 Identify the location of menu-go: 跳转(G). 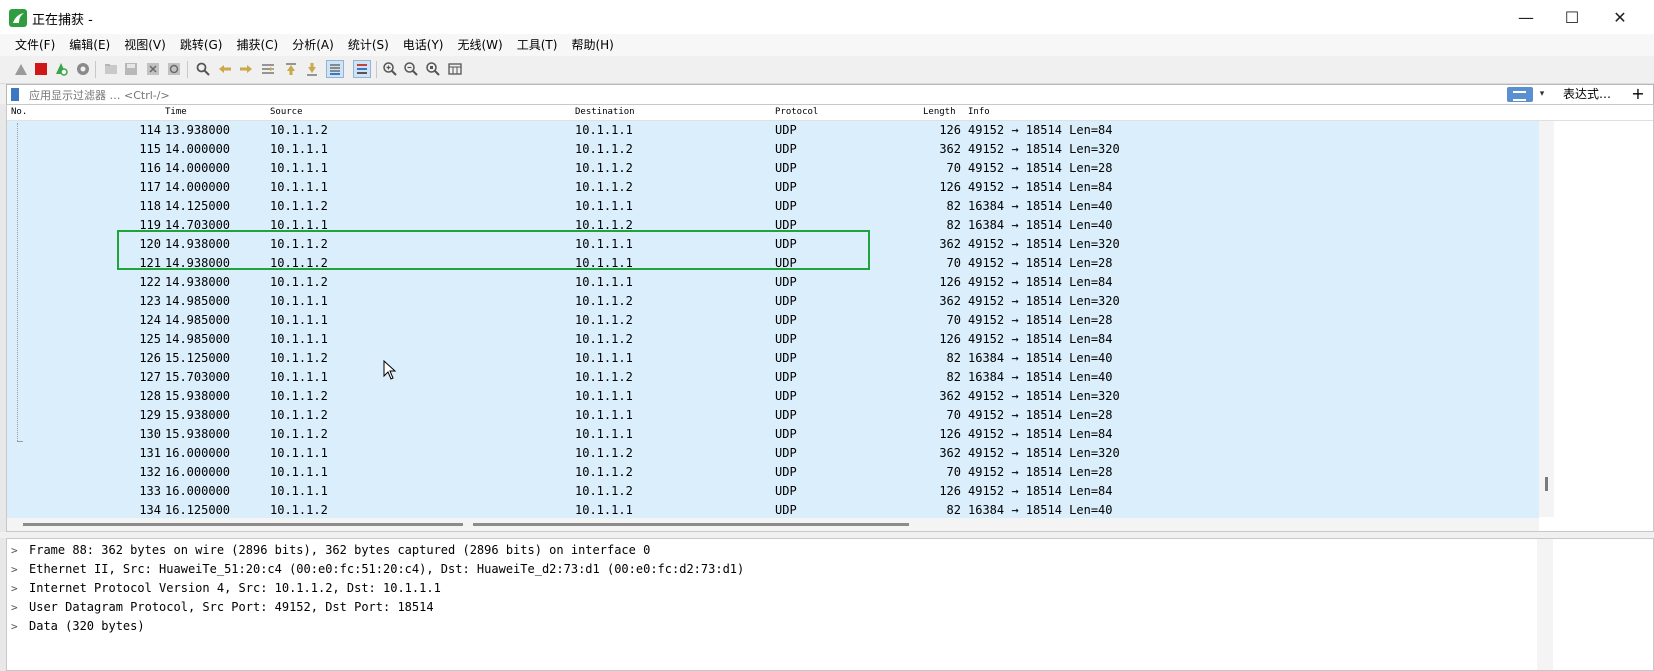
(201, 45).